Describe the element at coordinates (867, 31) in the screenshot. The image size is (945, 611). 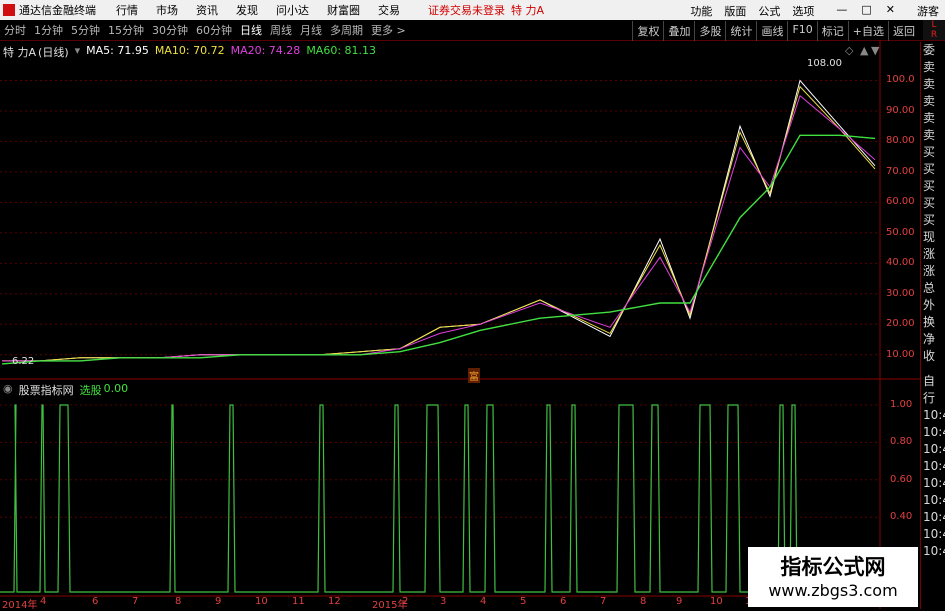
I see `add-watchlist-button: +自选` at that location.